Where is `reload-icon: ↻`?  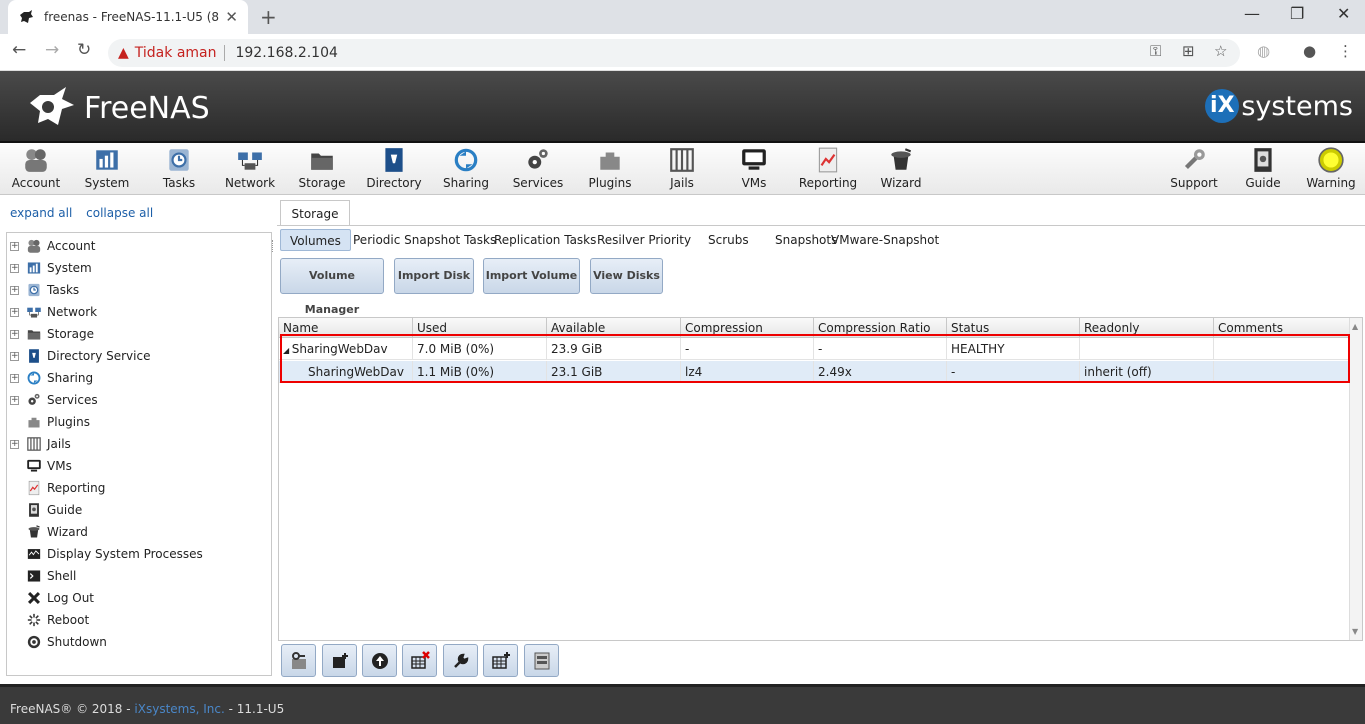 reload-icon: ↻ is located at coordinates (84, 50).